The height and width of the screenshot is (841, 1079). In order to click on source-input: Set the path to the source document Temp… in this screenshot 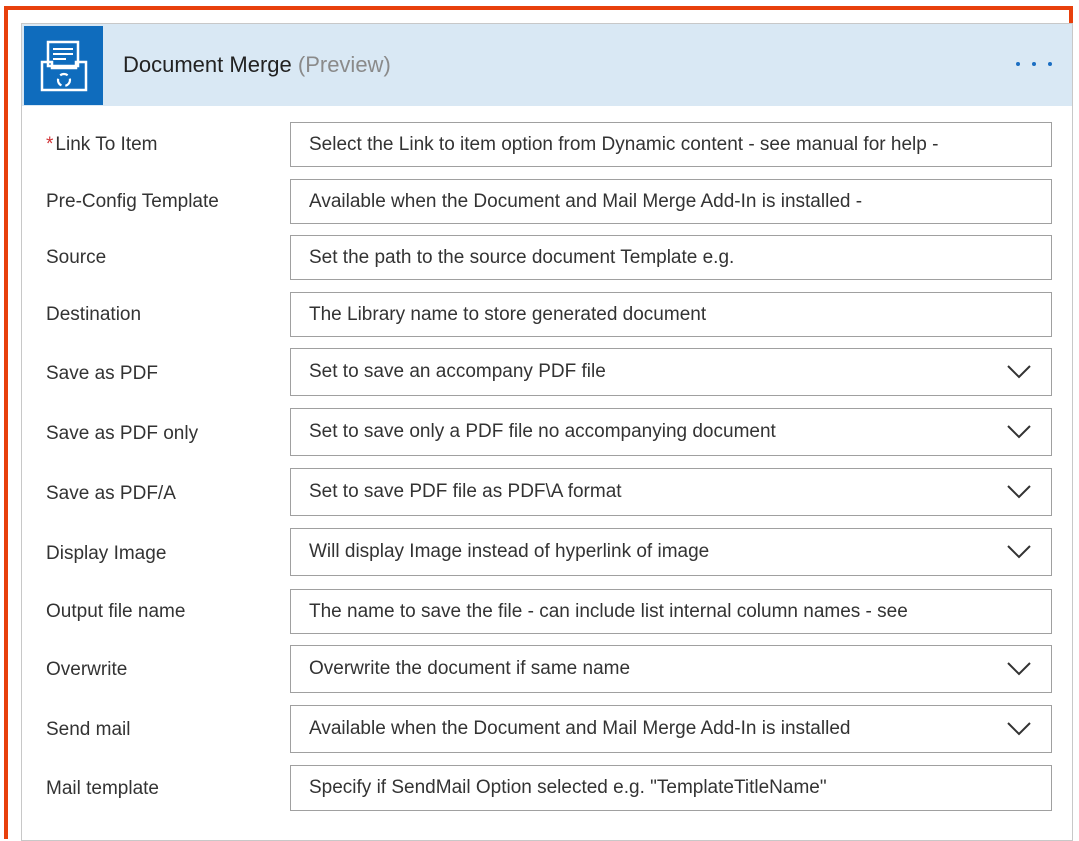, I will do `click(671, 257)`.